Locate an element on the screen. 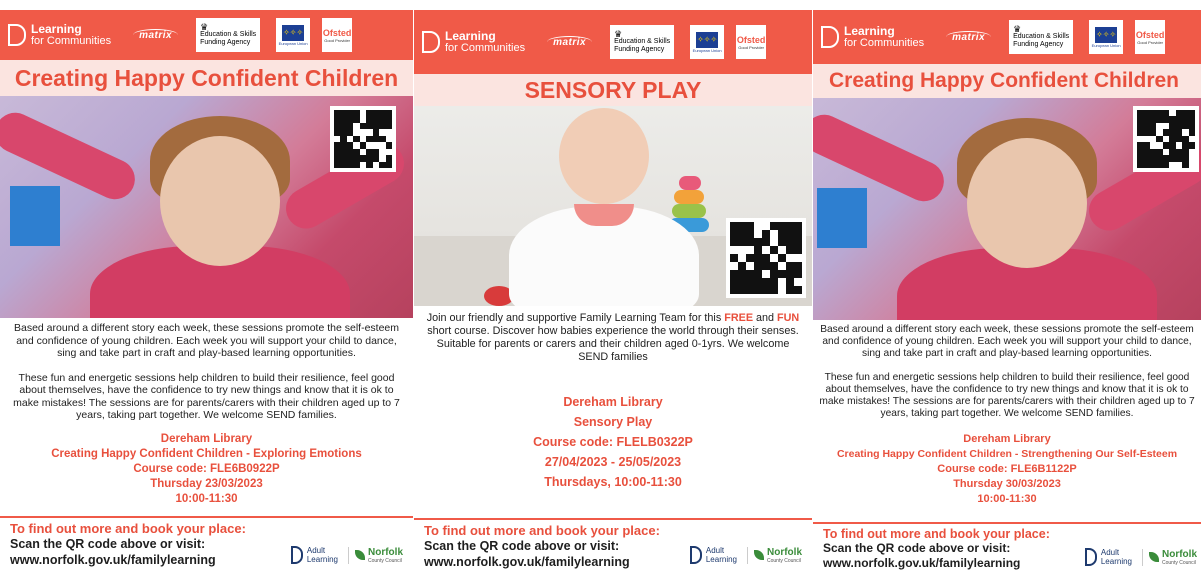  poster-title: SENSORY PLAY is located at coordinates (613, 90).